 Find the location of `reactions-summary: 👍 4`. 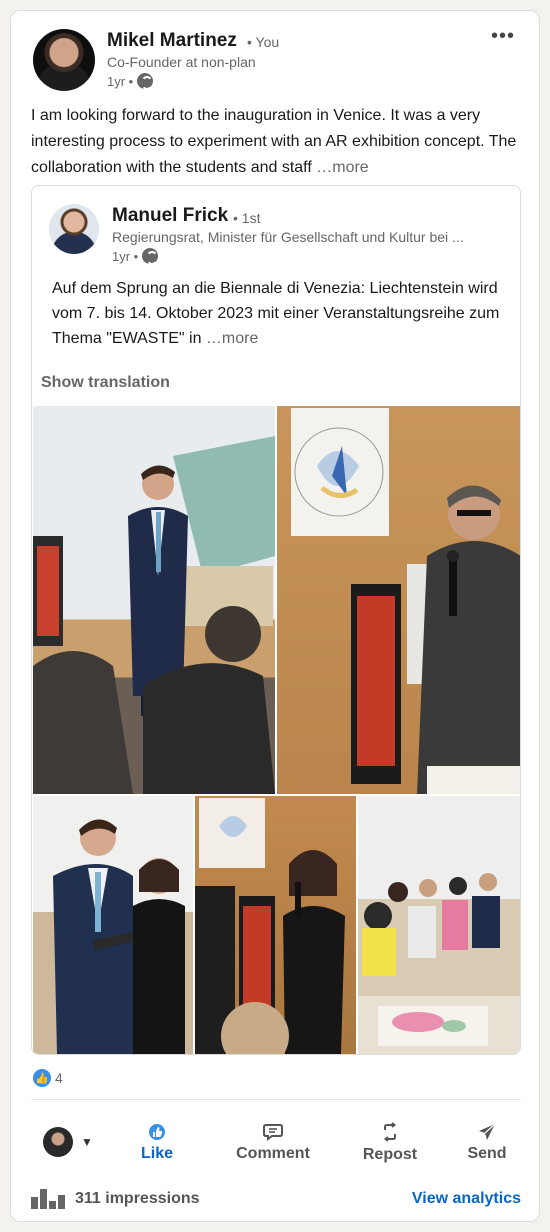

reactions-summary: 👍 4 is located at coordinates (48, 1078).